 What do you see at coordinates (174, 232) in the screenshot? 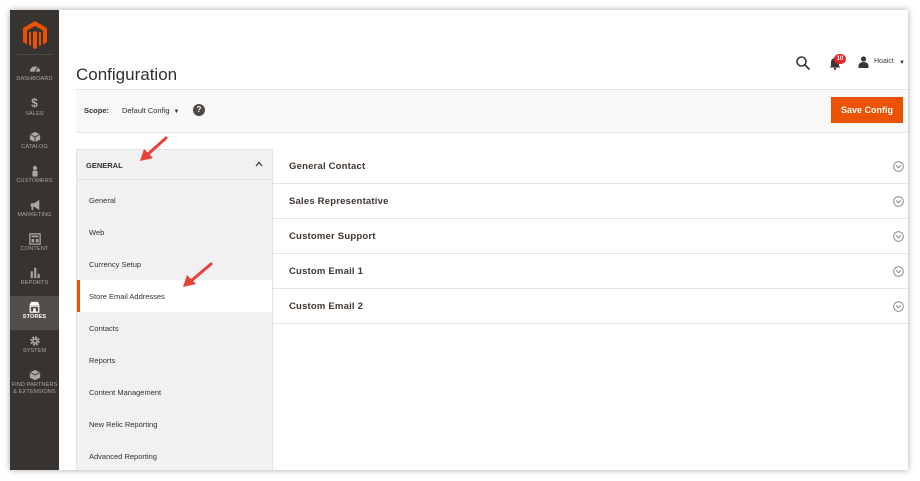
I see `config-tab-web: Web` at bounding box center [174, 232].